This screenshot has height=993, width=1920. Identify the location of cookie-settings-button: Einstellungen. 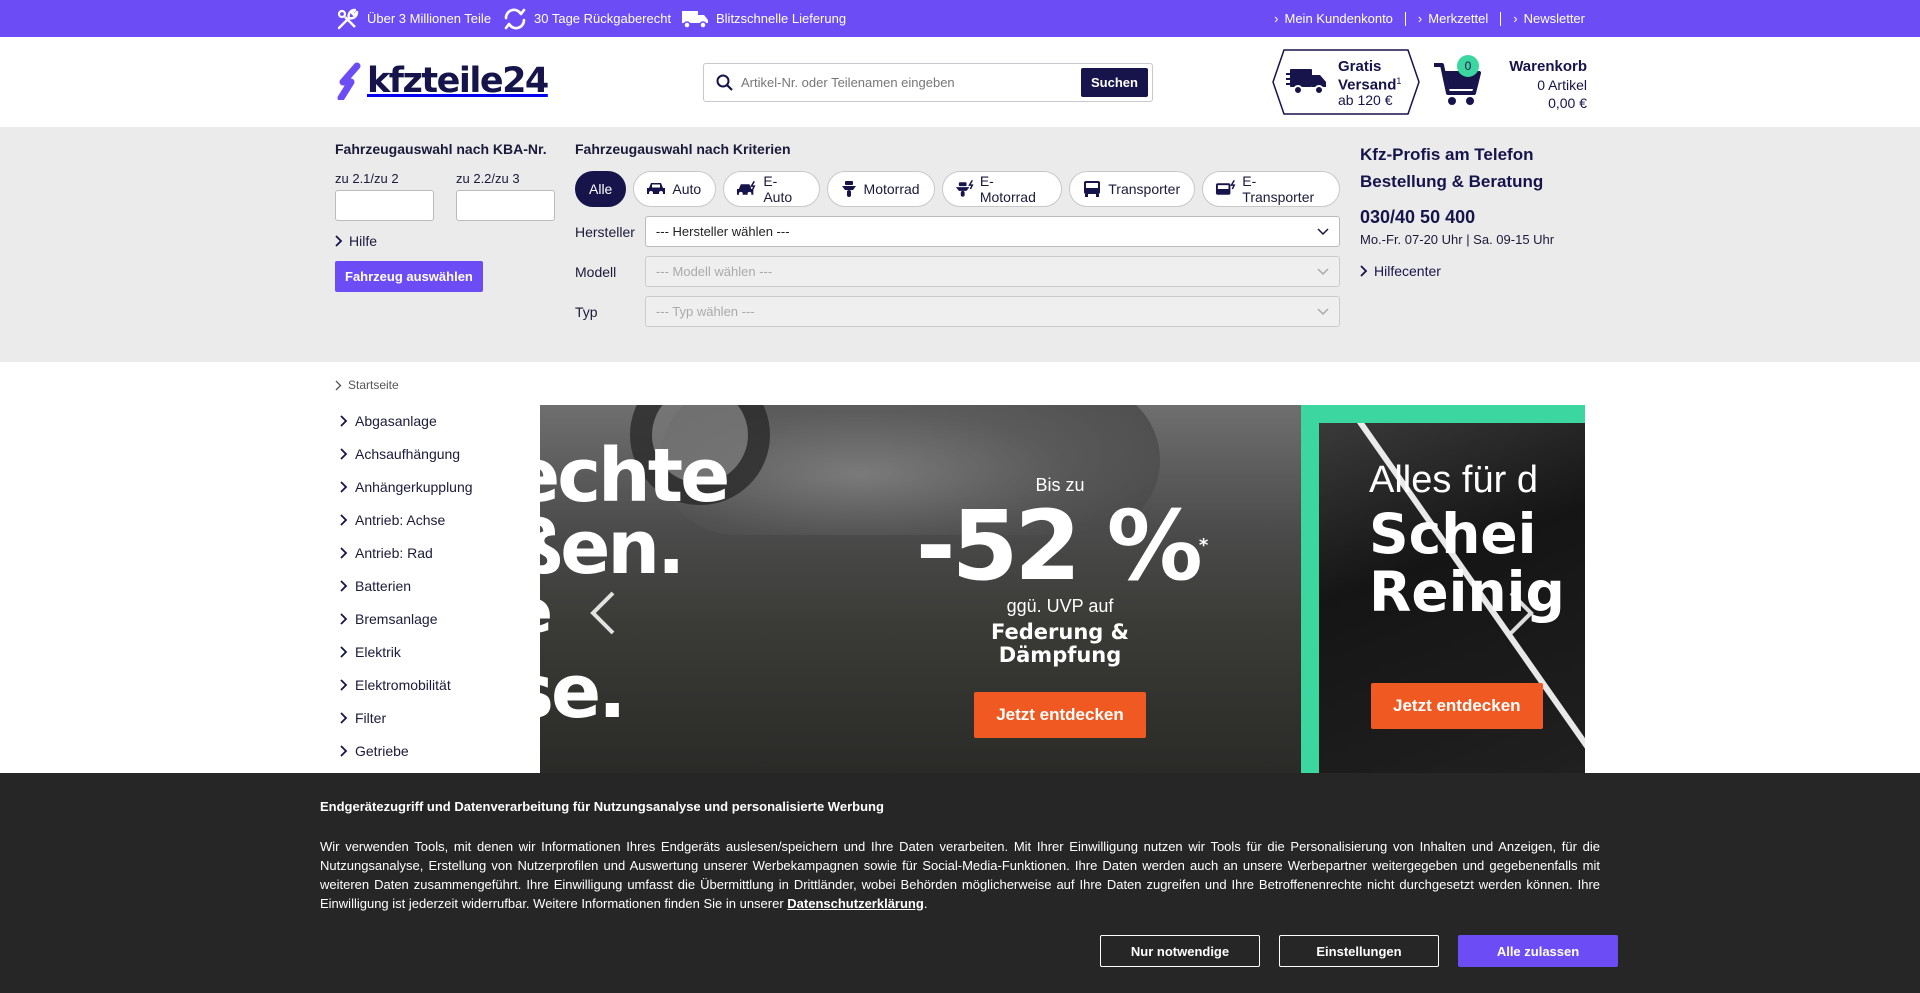
(1359, 951).